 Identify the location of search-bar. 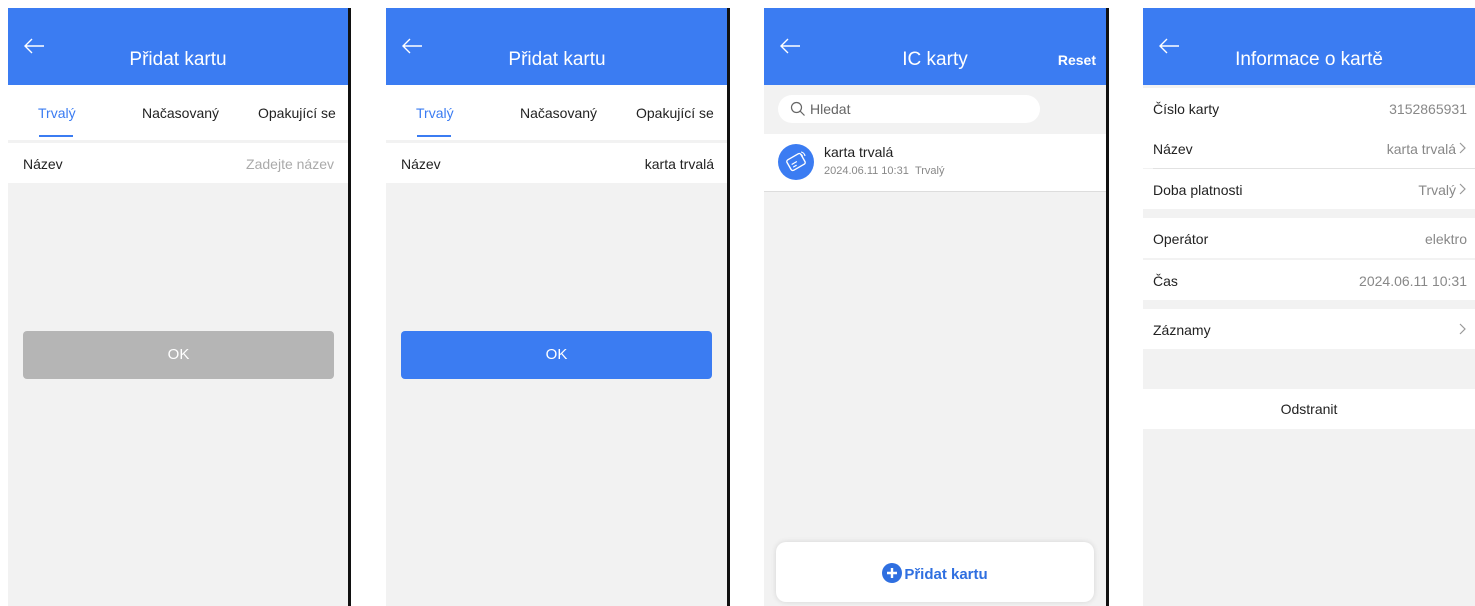
(909, 109).